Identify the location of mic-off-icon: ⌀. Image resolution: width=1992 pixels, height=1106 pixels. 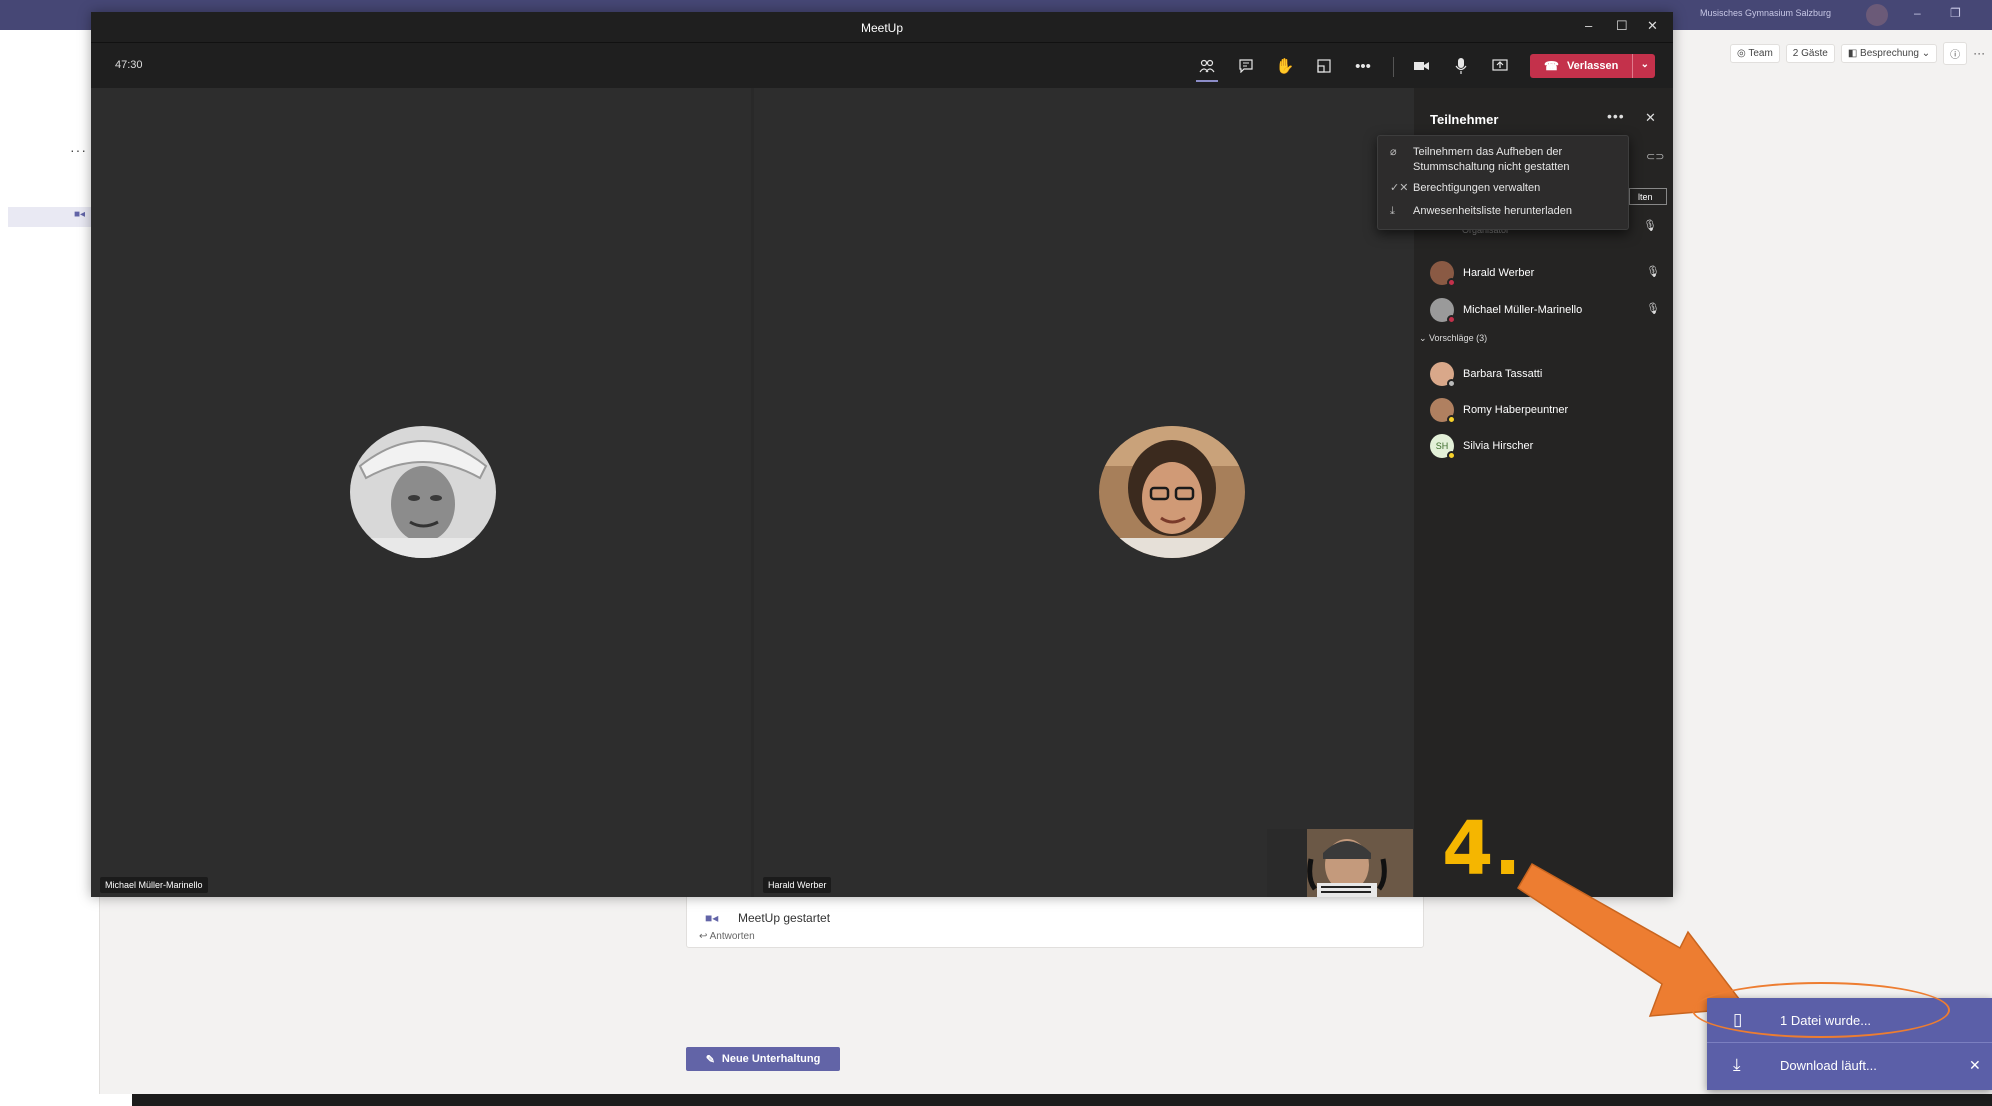
(1393, 152).